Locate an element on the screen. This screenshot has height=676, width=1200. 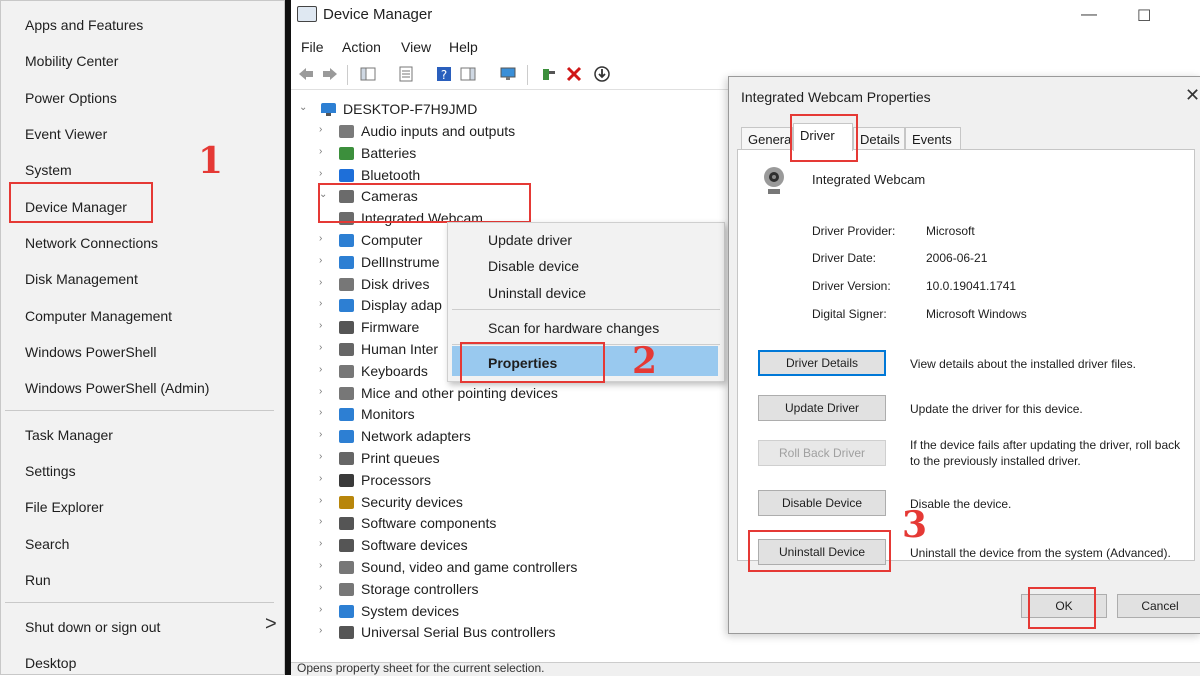
context-item-properties: Properties is located at coordinates (522, 363).